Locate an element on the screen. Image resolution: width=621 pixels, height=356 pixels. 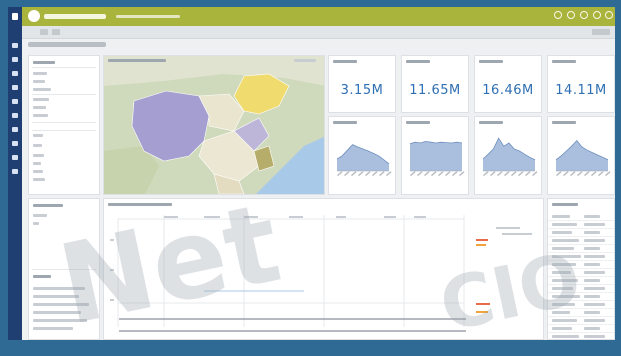
notification-icon is located at coordinates (558, 15).